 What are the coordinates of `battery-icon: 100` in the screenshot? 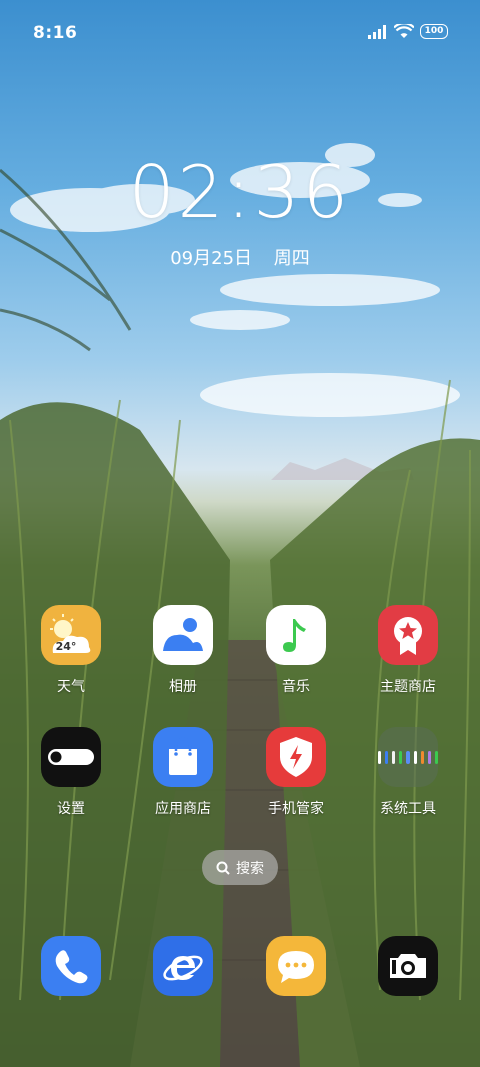 It's located at (434, 31).